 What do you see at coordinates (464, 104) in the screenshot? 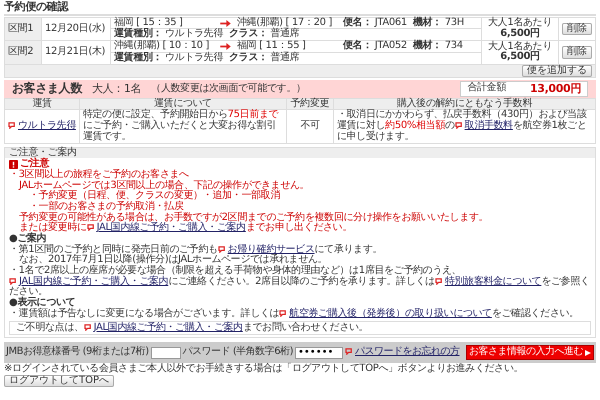
I see `column-header: 購入後の解約にともなう手数料` at bounding box center [464, 104].